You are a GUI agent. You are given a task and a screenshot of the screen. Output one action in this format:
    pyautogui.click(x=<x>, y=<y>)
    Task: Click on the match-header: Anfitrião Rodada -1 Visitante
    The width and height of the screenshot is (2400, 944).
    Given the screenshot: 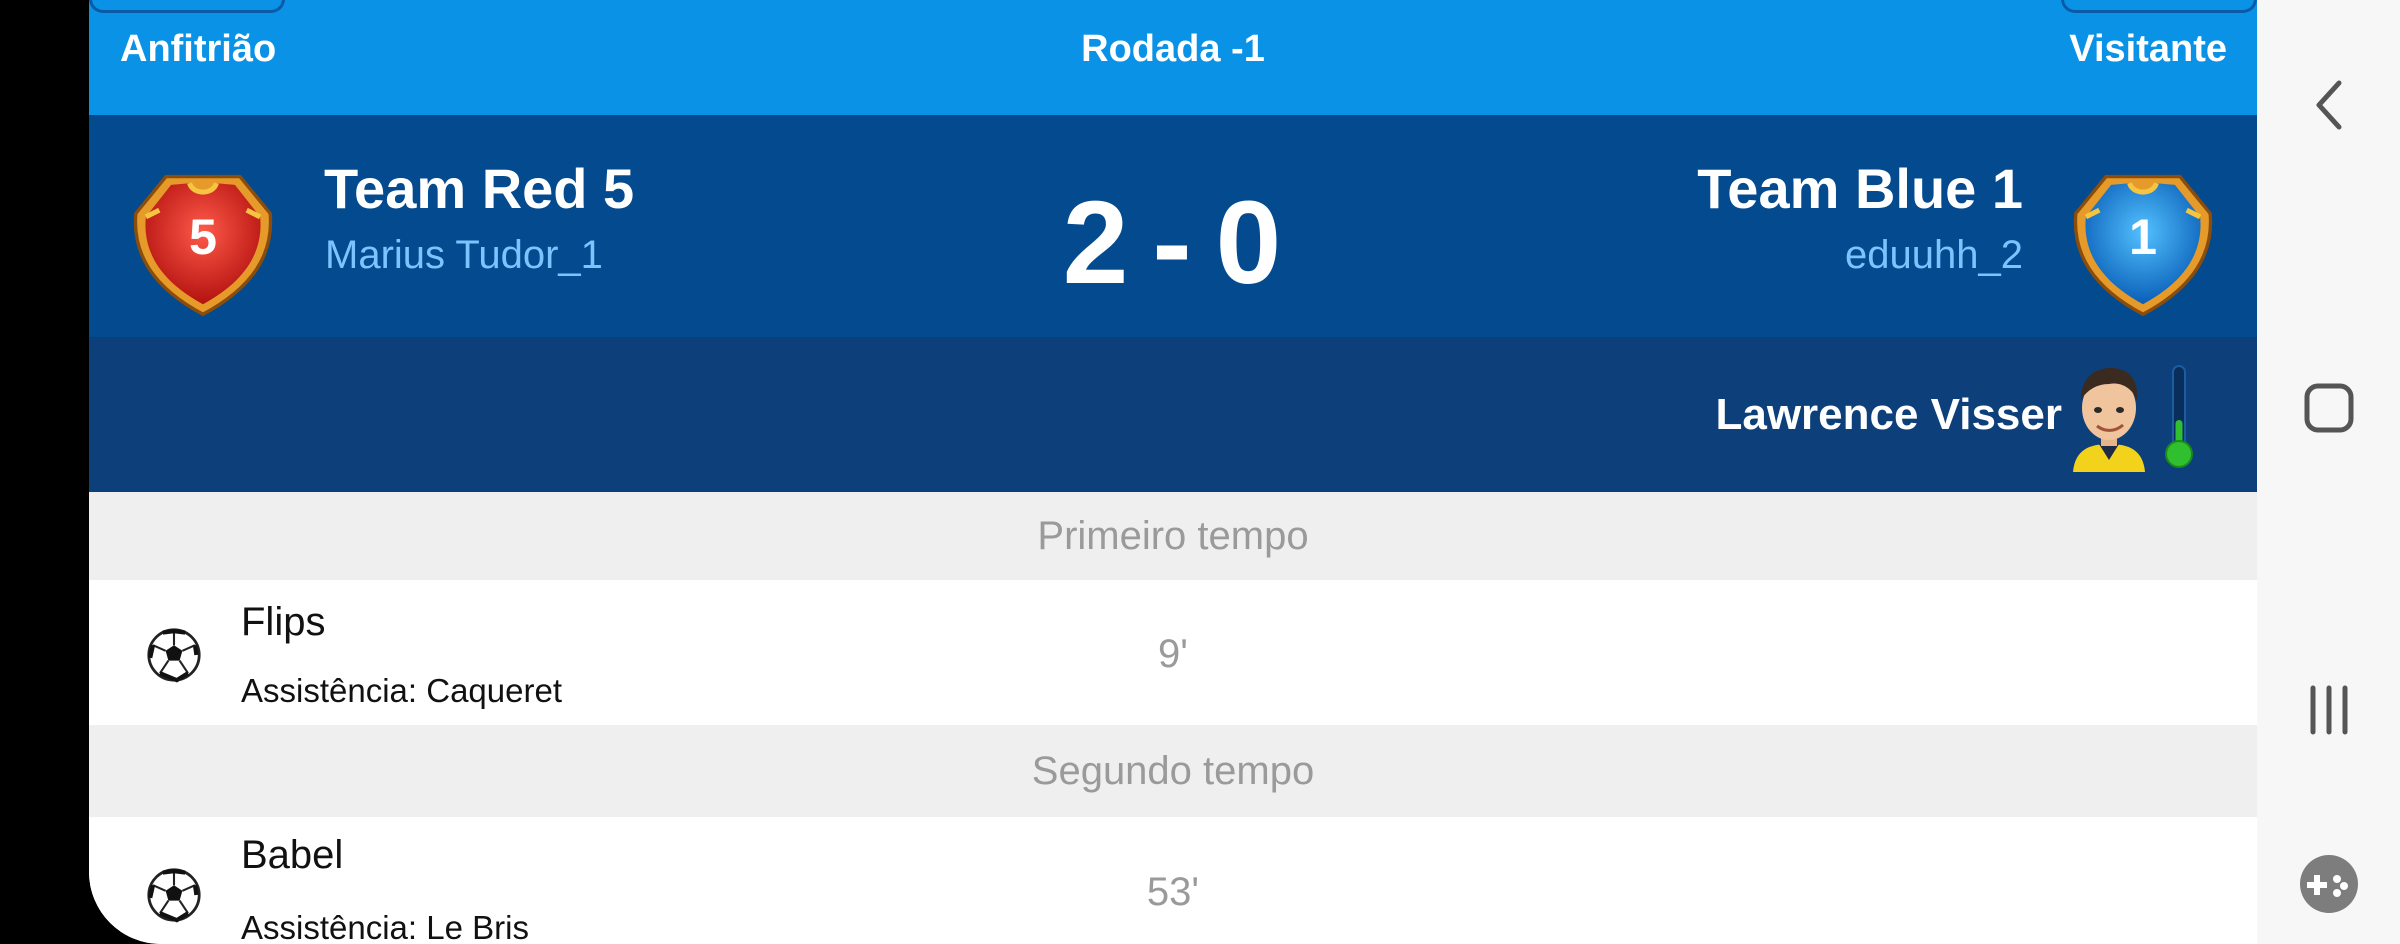 What is the action you would take?
    pyautogui.click(x=1173, y=57)
    